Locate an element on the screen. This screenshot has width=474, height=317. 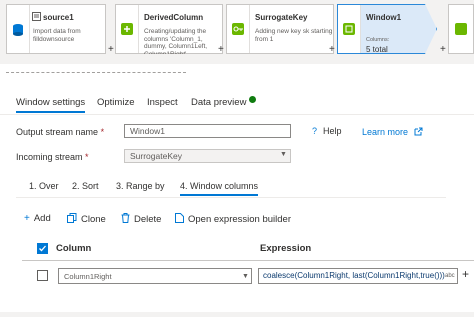
output-stream-input: Window1 is located at coordinates (207, 131).